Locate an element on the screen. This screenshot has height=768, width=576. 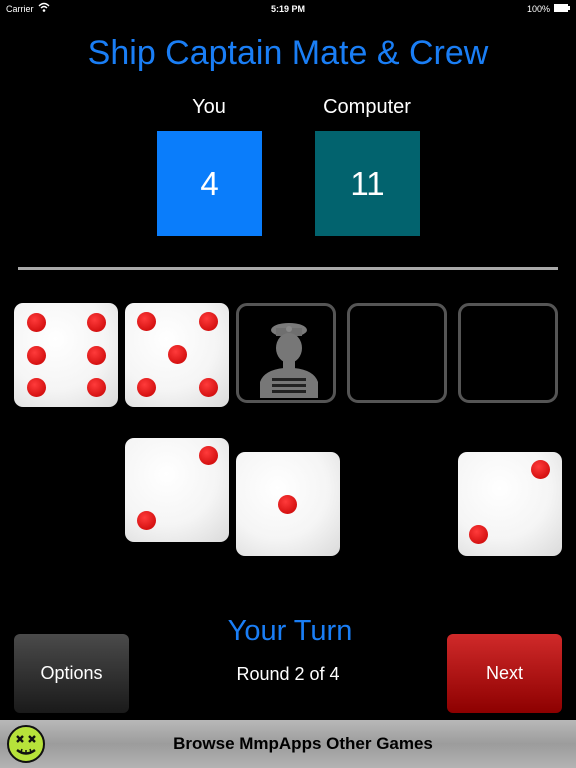
you-score-box: 4 is located at coordinates (209, 183).